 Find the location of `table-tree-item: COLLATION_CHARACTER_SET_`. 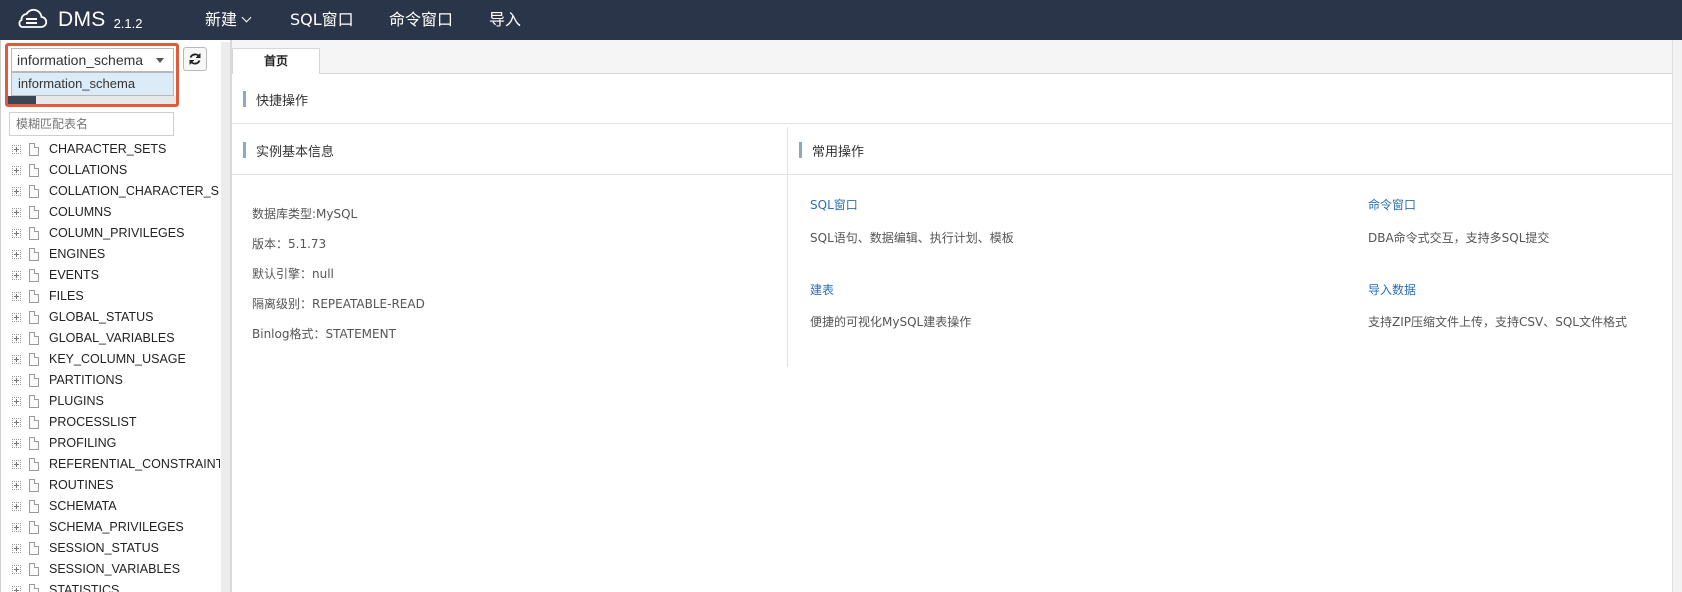

table-tree-item: COLLATION_CHARACTER_SET_ is located at coordinates (110, 191).